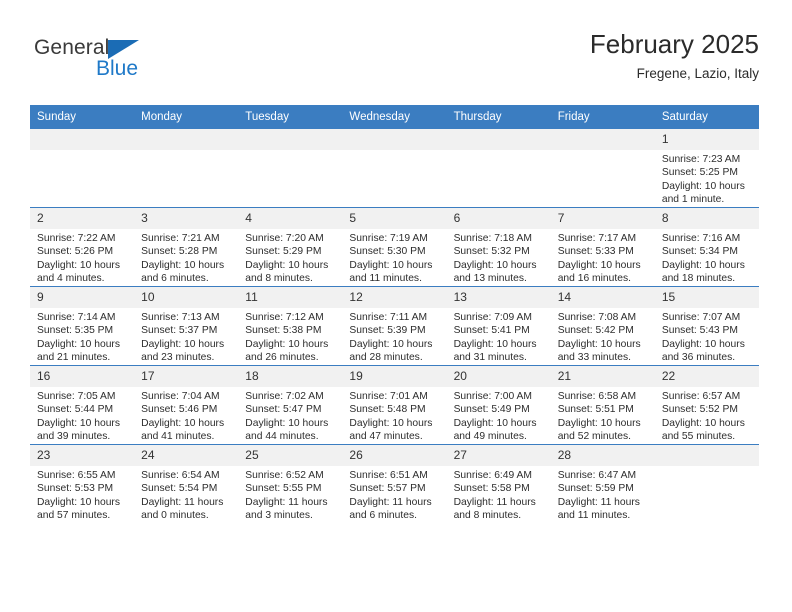  Describe the element at coordinates (71, 279) in the screenshot. I see `day-detail-daylight2: and 4 minutes.` at that location.